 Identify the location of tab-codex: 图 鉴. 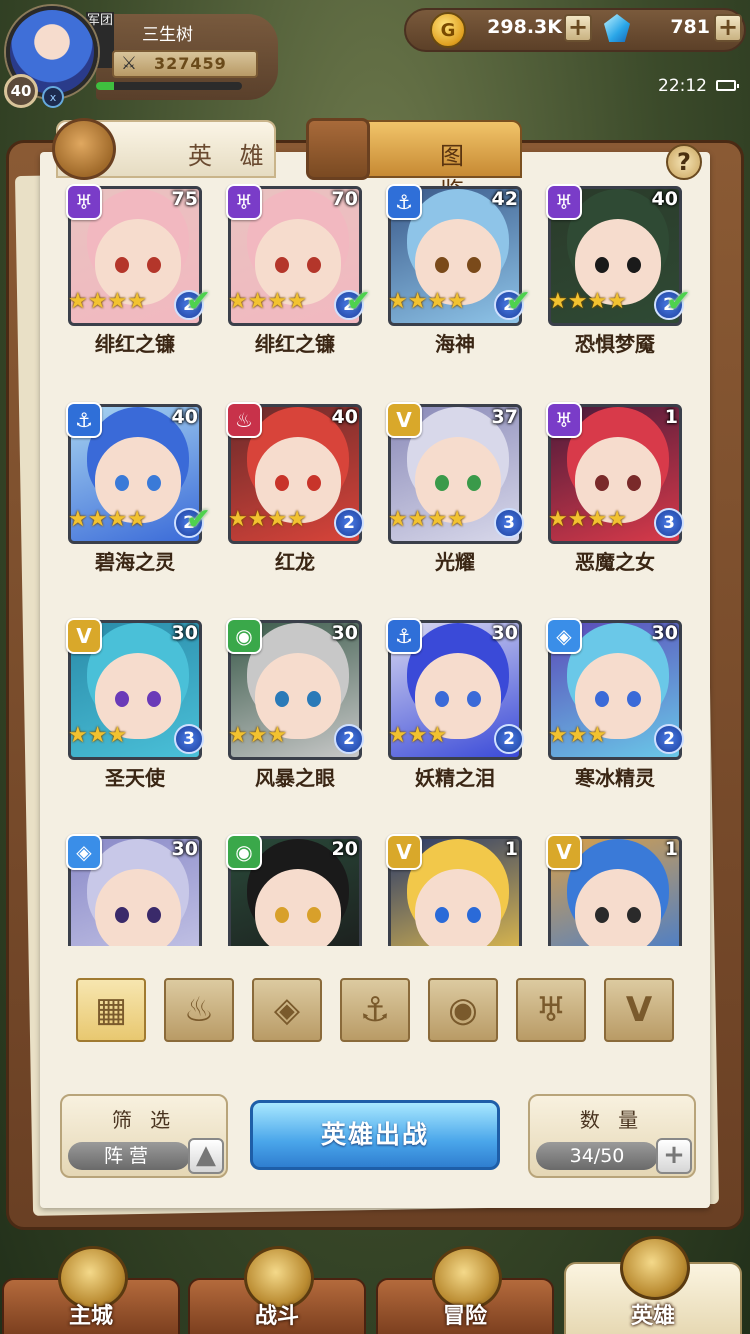
(414, 161).